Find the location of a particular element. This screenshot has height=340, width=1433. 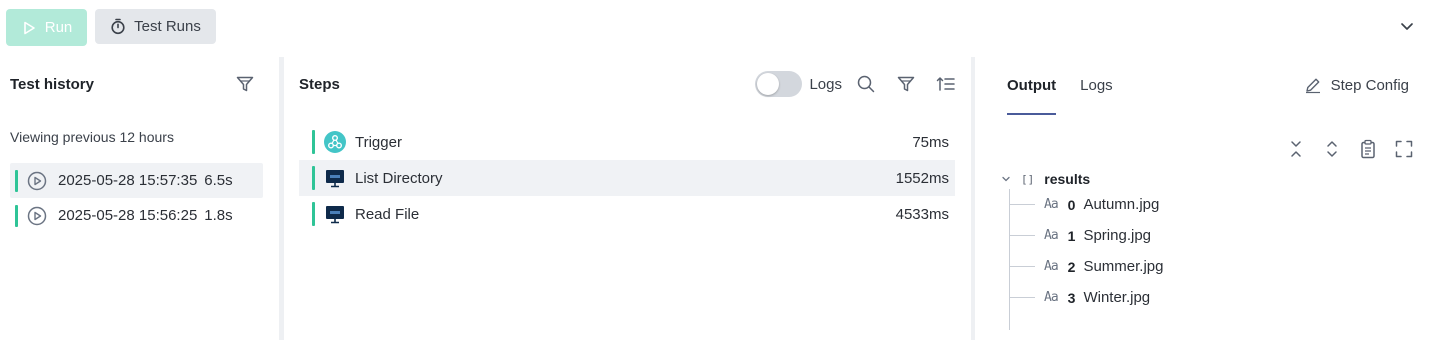

tab-logs: Logs is located at coordinates (1096, 86).